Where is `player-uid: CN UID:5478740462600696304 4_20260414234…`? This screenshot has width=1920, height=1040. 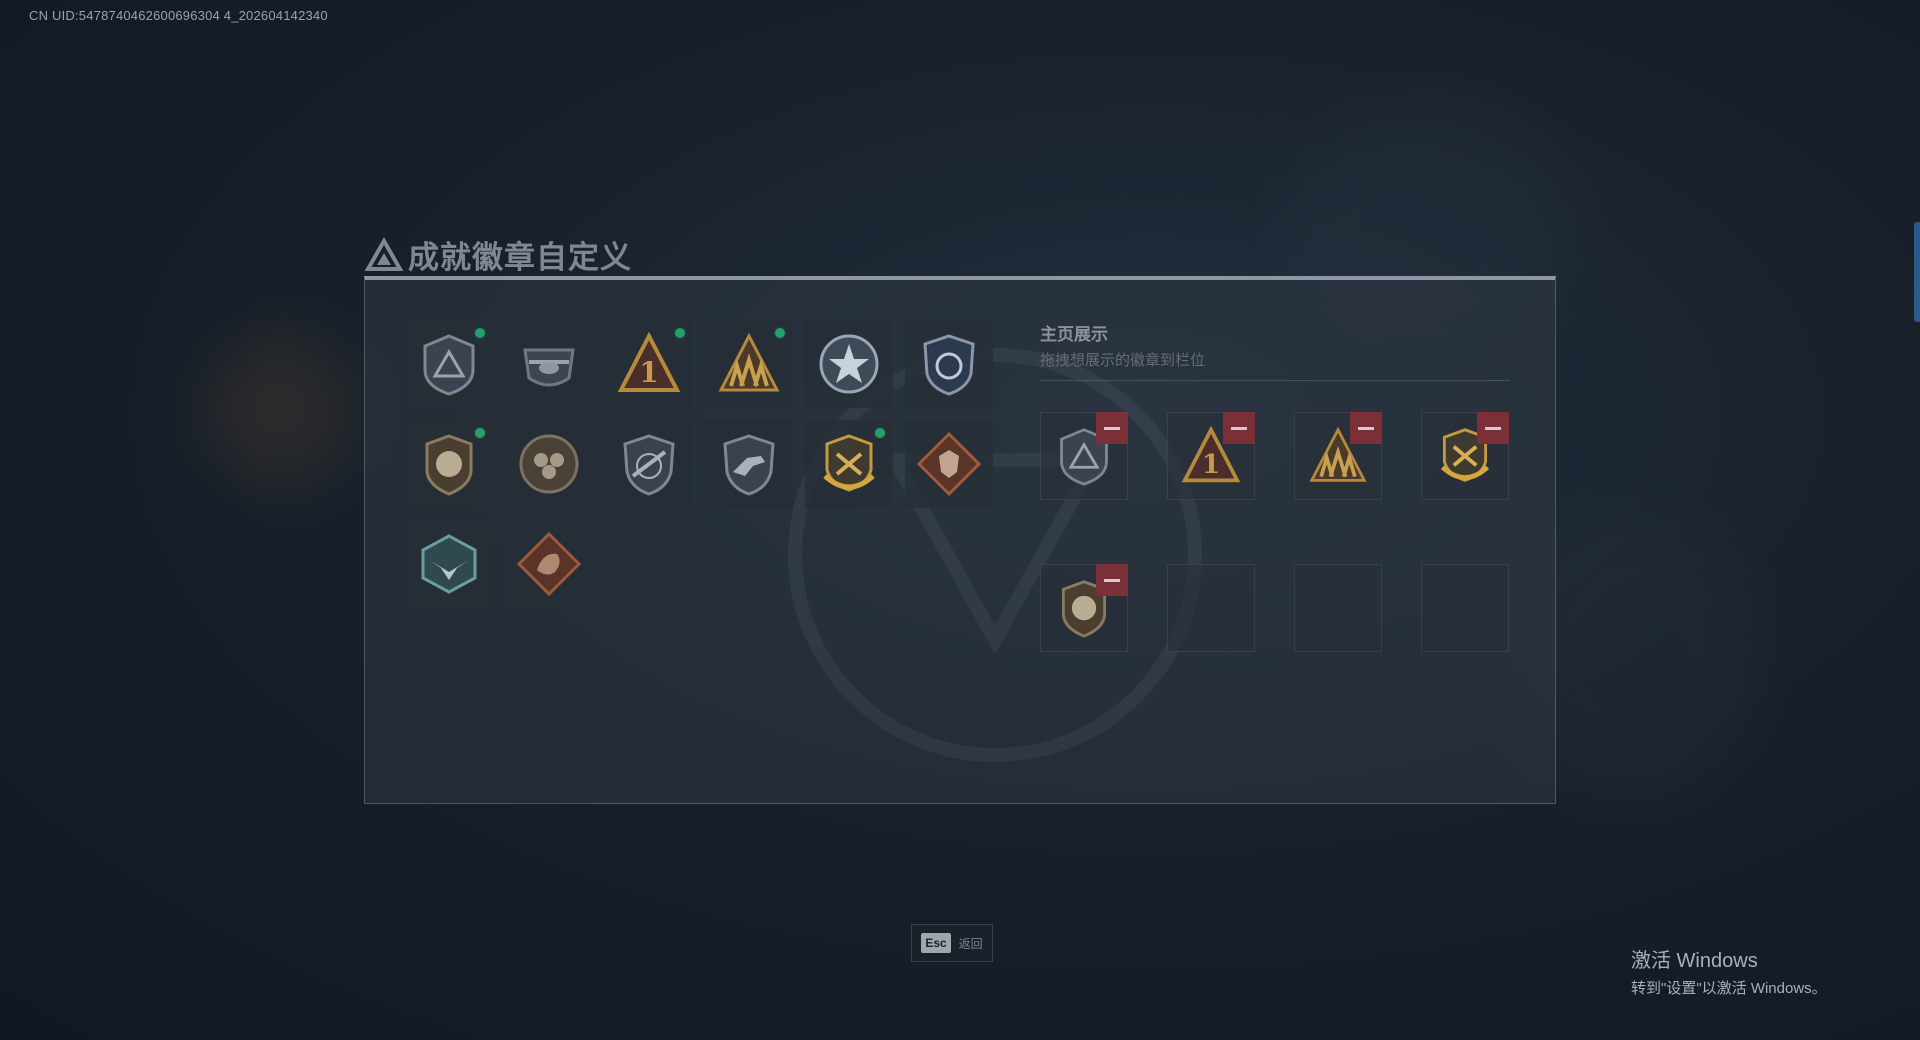 player-uid: CN UID:5478740462600696304 4_20260414234… is located at coordinates (178, 15).